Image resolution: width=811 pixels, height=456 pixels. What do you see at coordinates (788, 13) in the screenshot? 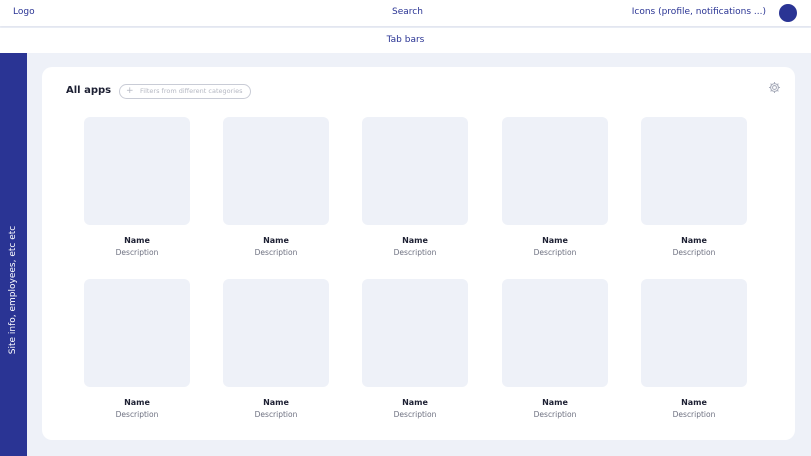
I see `avatar-icon` at bounding box center [788, 13].